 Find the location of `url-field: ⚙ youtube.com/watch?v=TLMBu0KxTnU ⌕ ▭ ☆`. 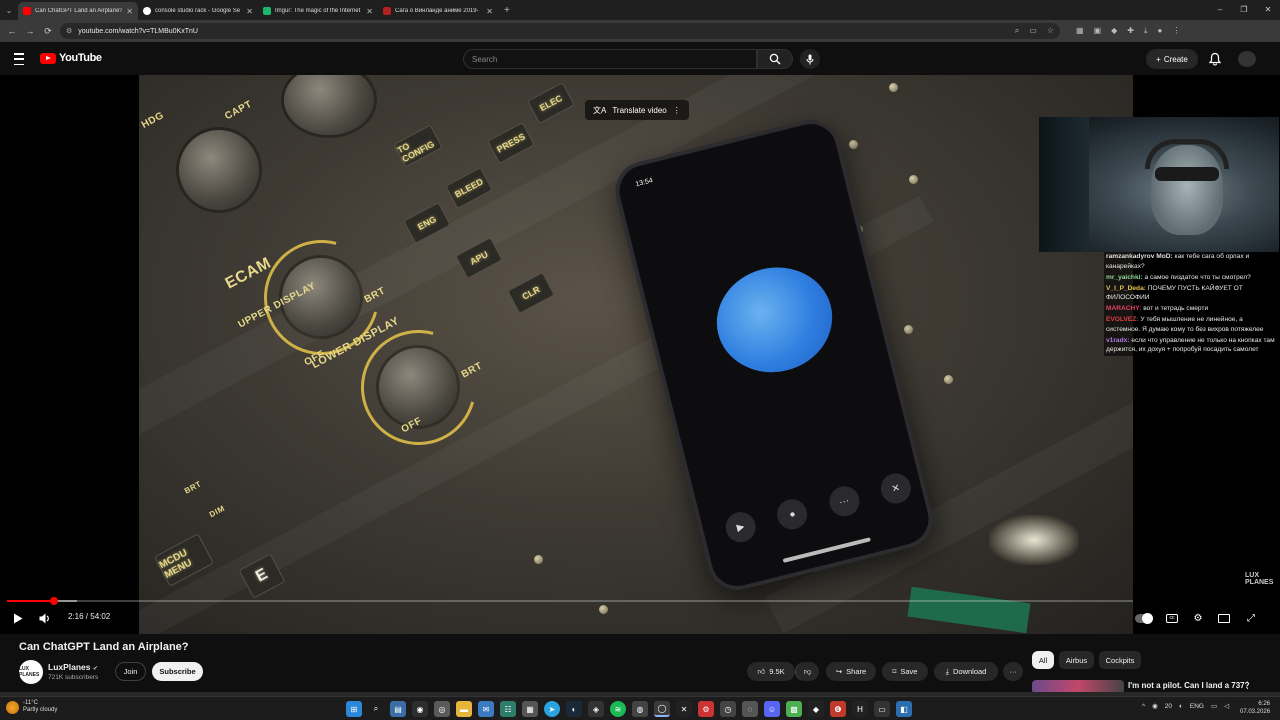

url-field: ⚙ youtube.com/watch?v=TLMBu0KxTnU ⌕ ▭ ☆ is located at coordinates (560, 31).